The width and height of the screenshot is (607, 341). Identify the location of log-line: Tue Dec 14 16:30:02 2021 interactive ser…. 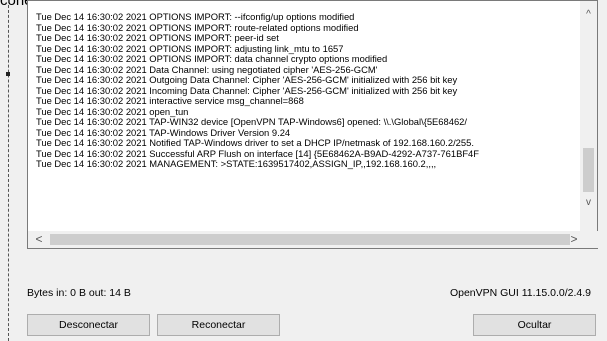
(170, 100).